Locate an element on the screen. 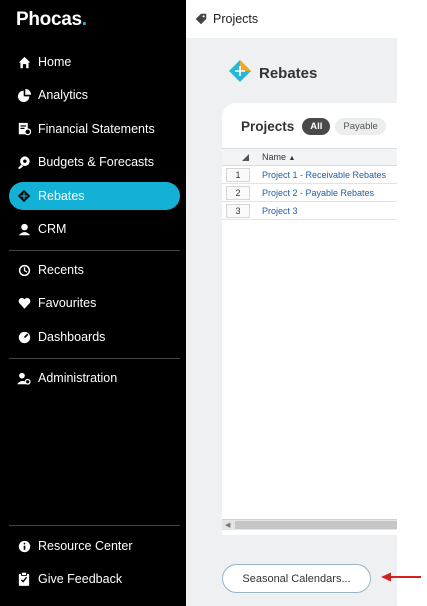 This screenshot has width=427, height=606. filter-all: All is located at coordinates (316, 126).